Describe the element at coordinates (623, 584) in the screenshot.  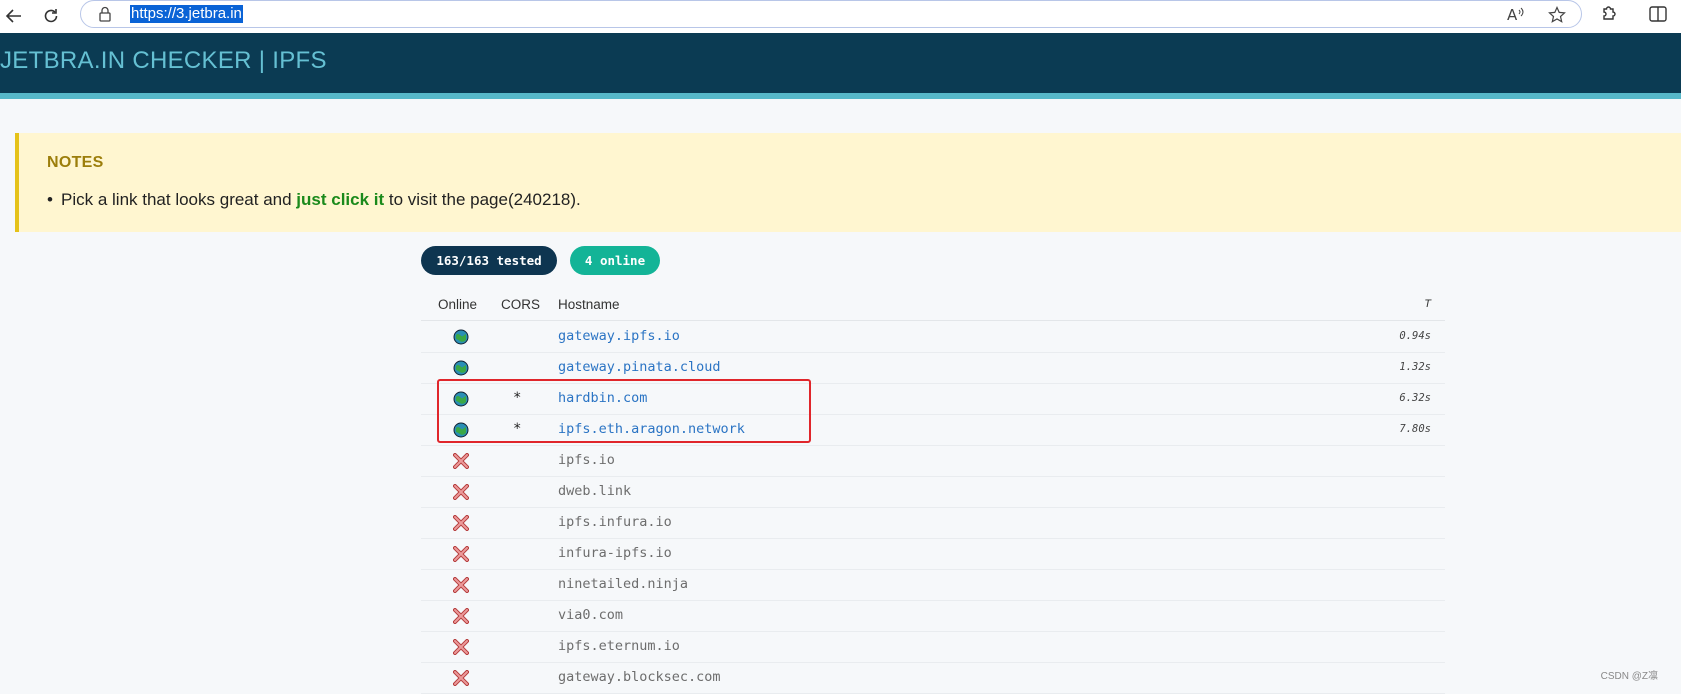
I see `hostname-link: ninetailed.ninja` at that location.